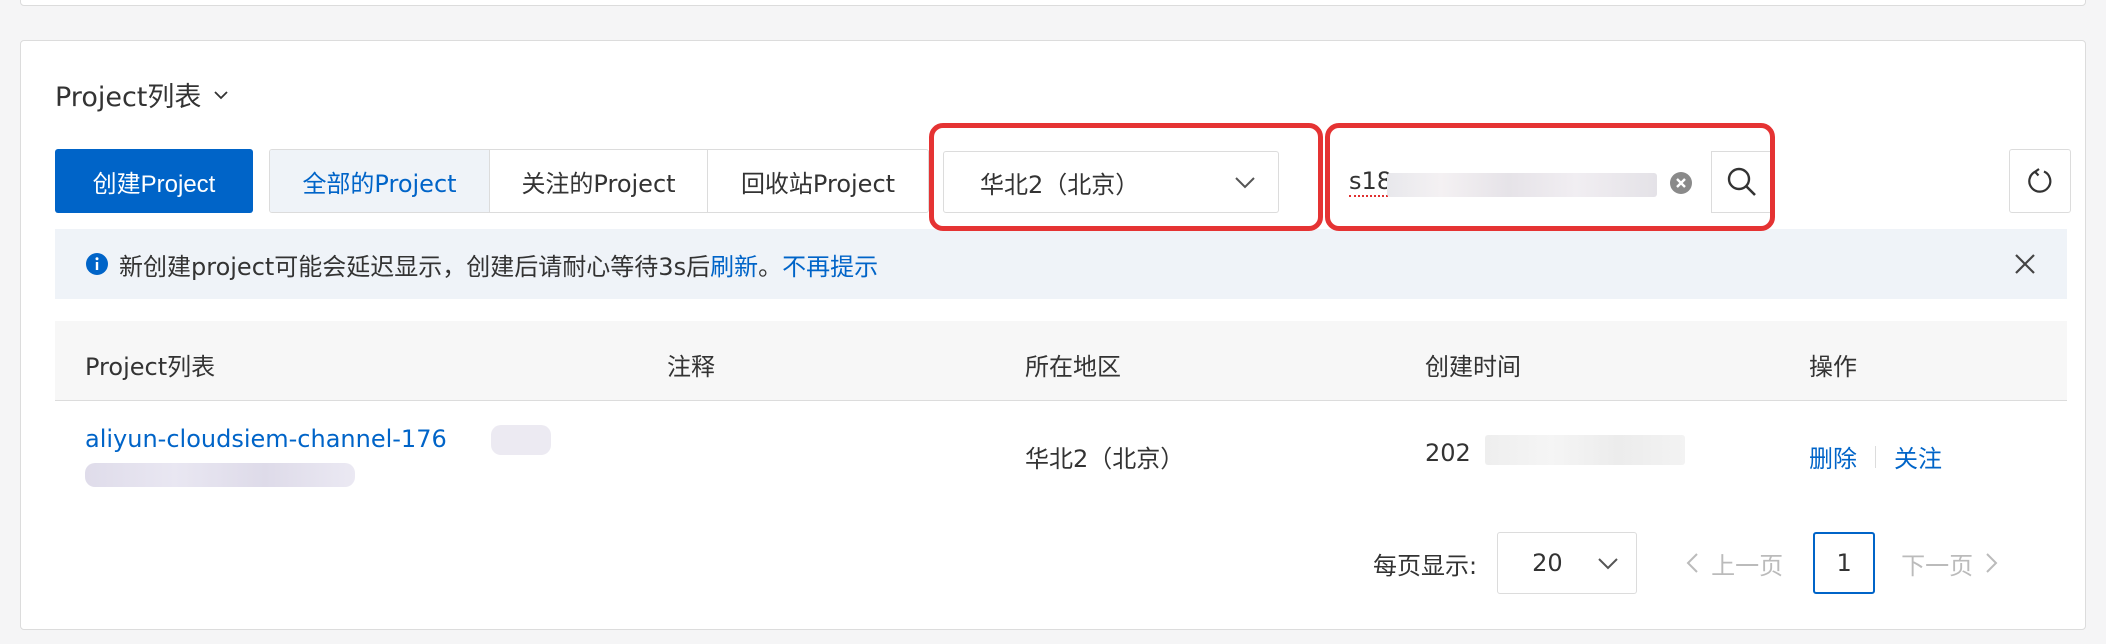 The width and height of the screenshot is (2106, 644). I want to click on card-title-dropdown: Project列表, so click(143, 94).